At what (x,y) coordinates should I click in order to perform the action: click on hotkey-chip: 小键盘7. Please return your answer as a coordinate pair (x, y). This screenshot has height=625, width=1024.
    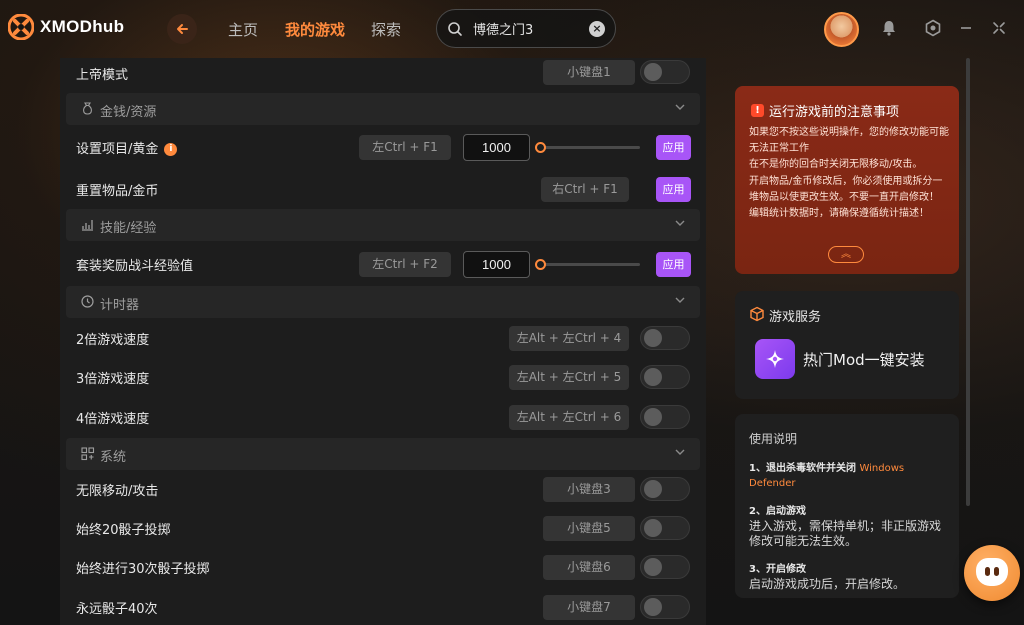
    Looking at the image, I should click on (589, 607).